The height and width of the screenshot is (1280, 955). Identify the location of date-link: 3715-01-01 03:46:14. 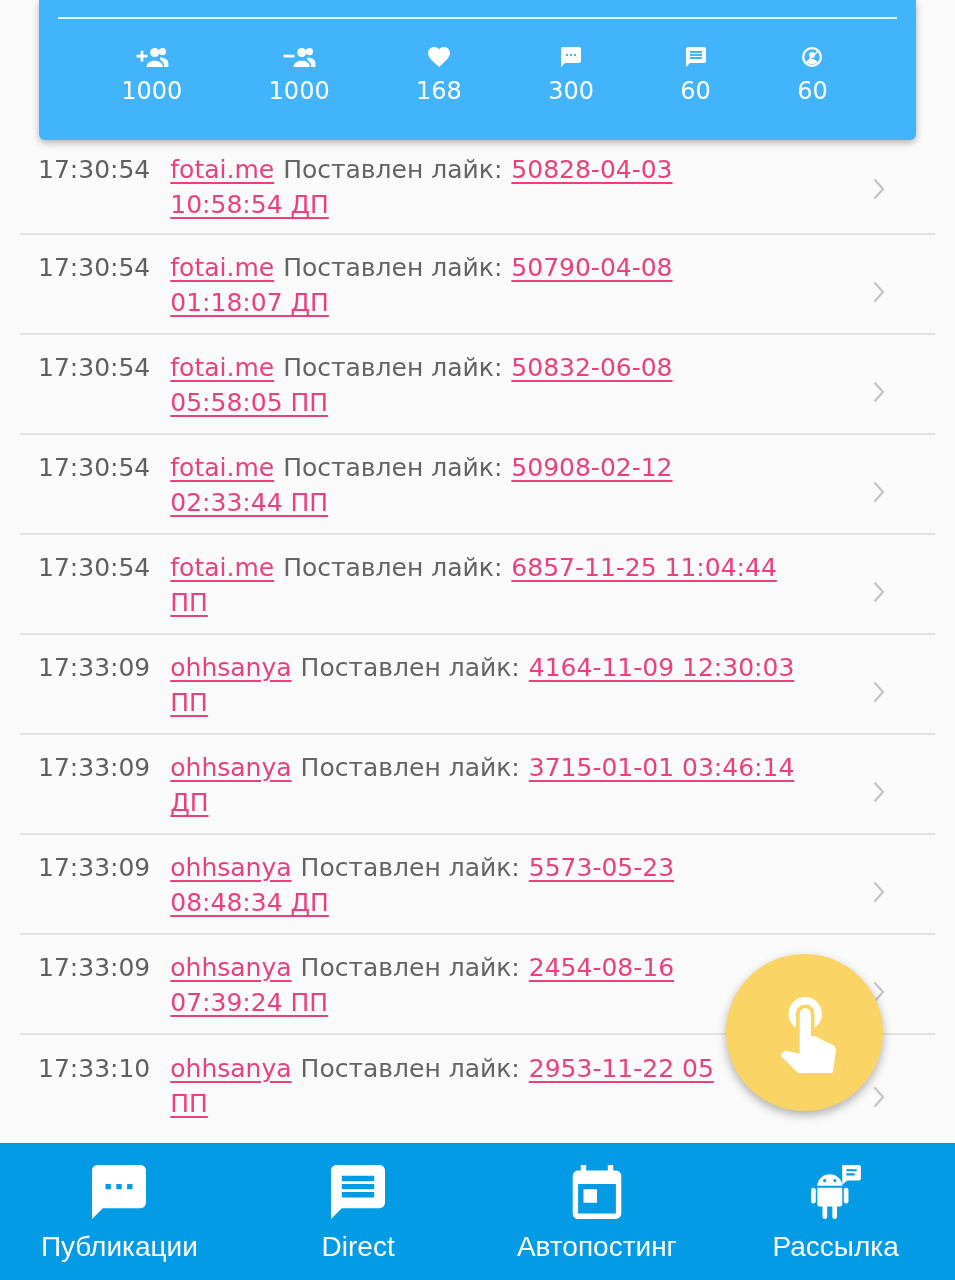
(661, 767).